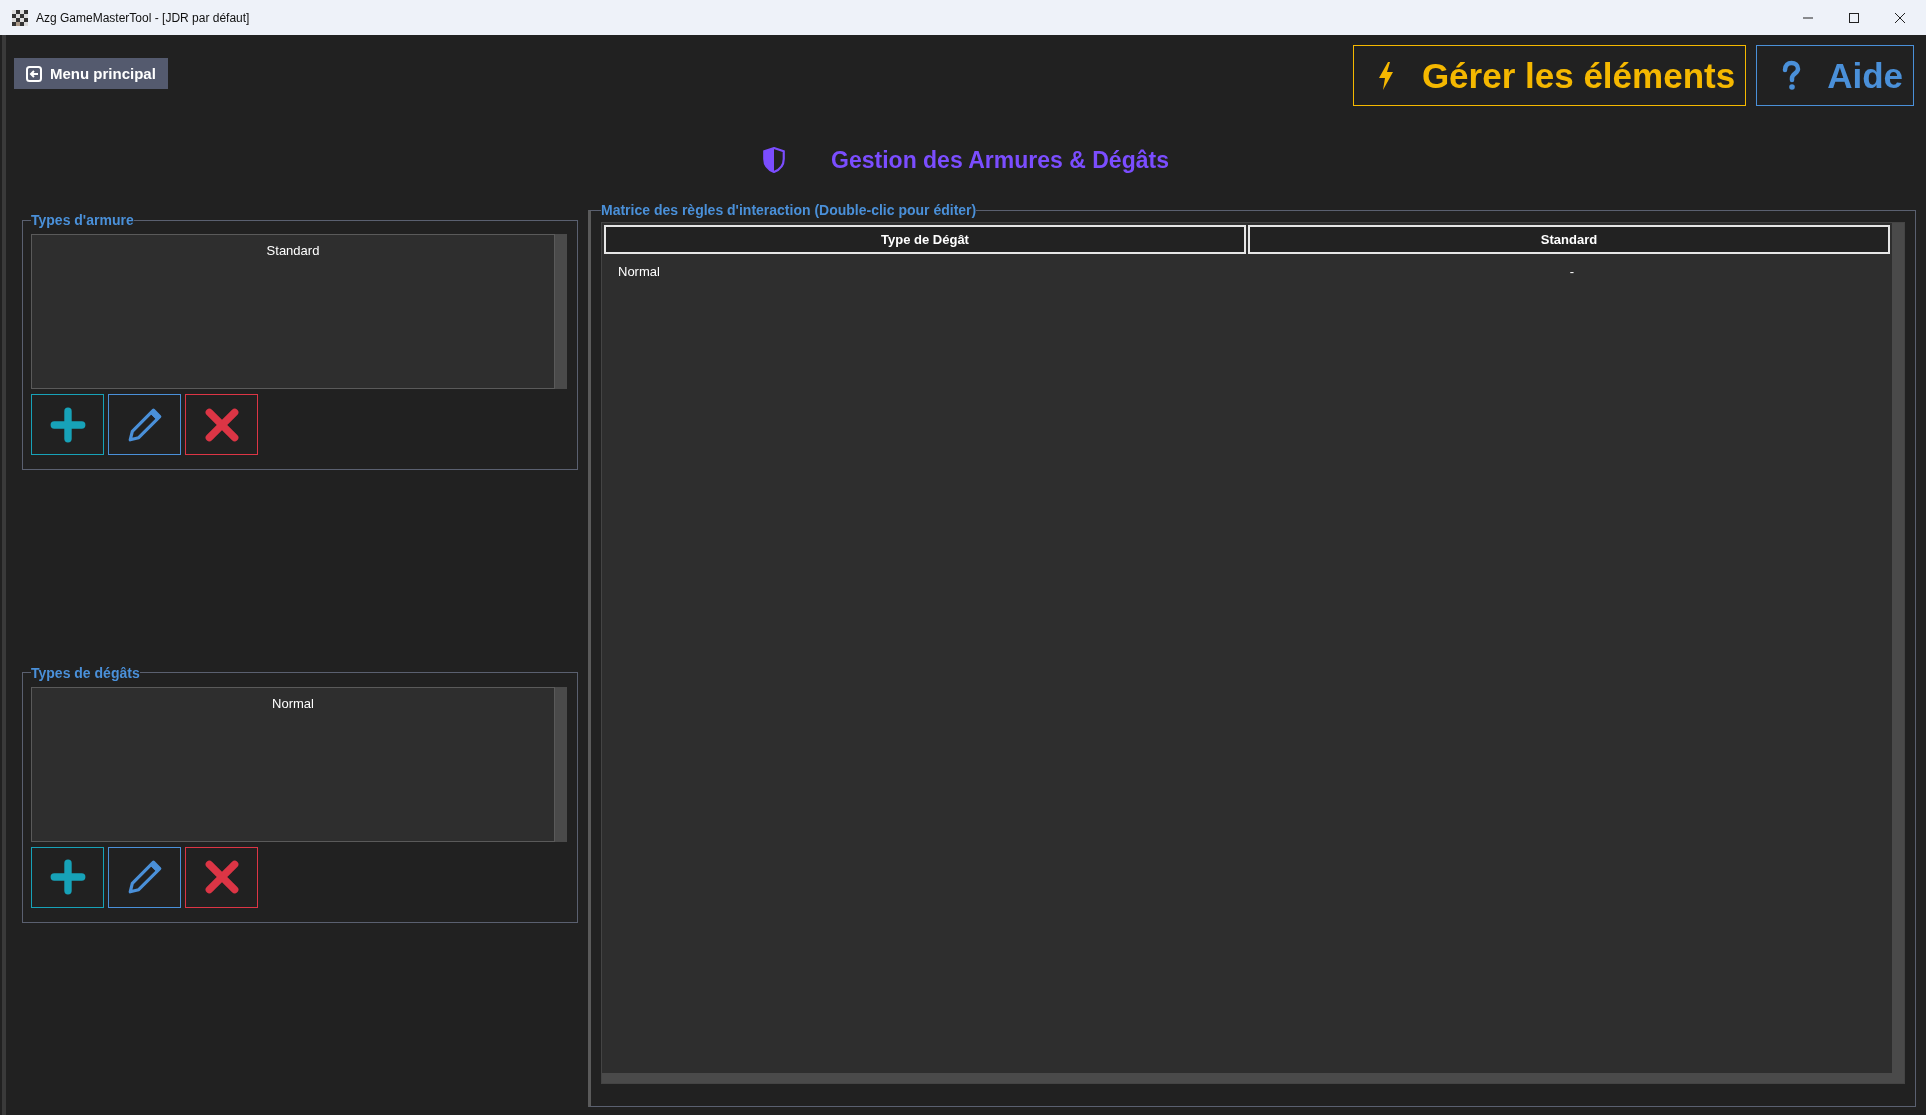 This screenshot has height=1115, width=1926. Describe the element at coordinates (1549, 75) in the screenshot. I see `manage-elements-button: Gérer les éléments` at that location.